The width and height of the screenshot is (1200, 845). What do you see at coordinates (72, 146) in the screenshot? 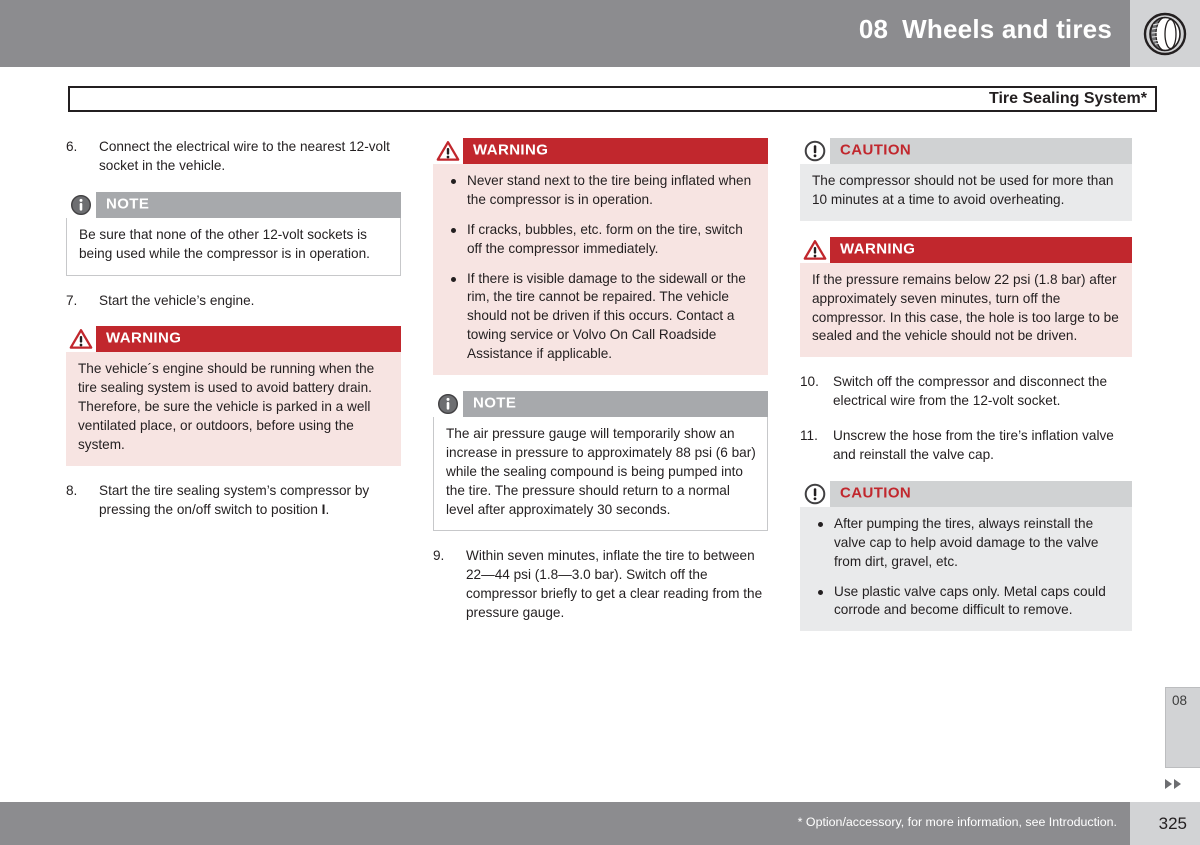
I see `step-number: 6.` at bounding box center [72, 146].